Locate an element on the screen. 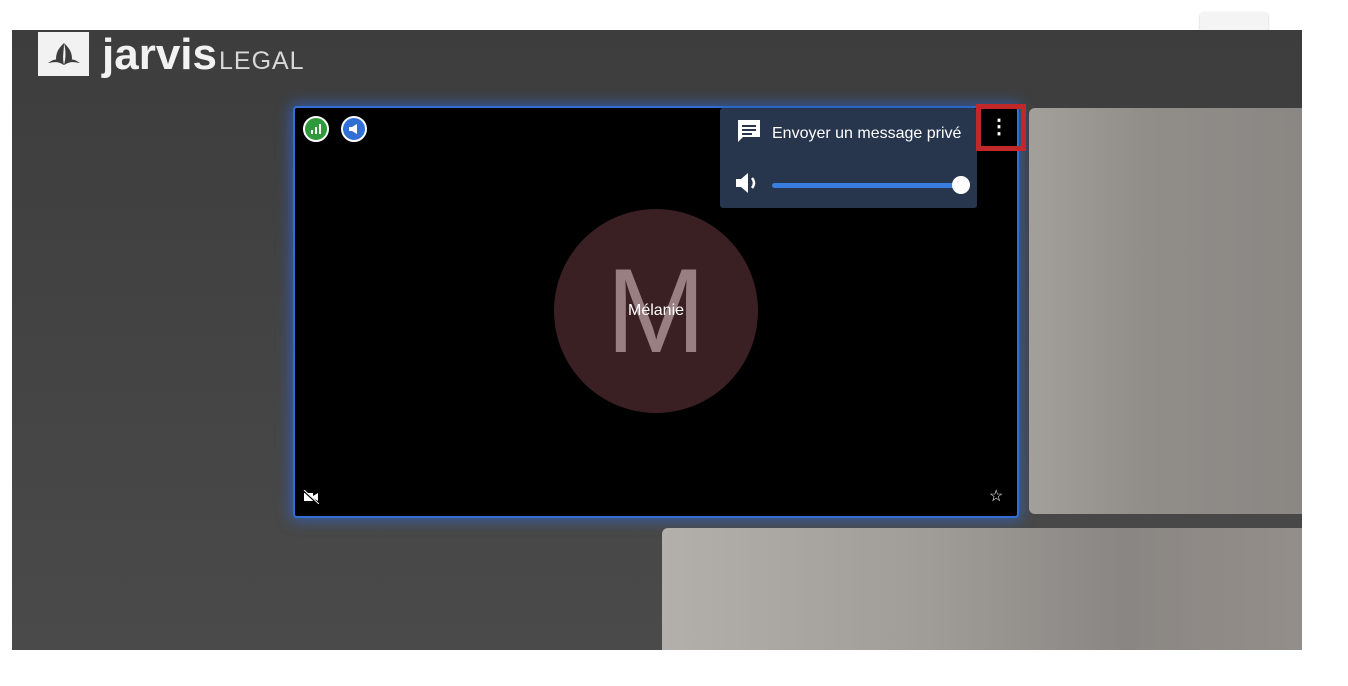 The width and height of the screenshot is (1348, 686). participant-tile-bottom is located at coordinates (982, 589).